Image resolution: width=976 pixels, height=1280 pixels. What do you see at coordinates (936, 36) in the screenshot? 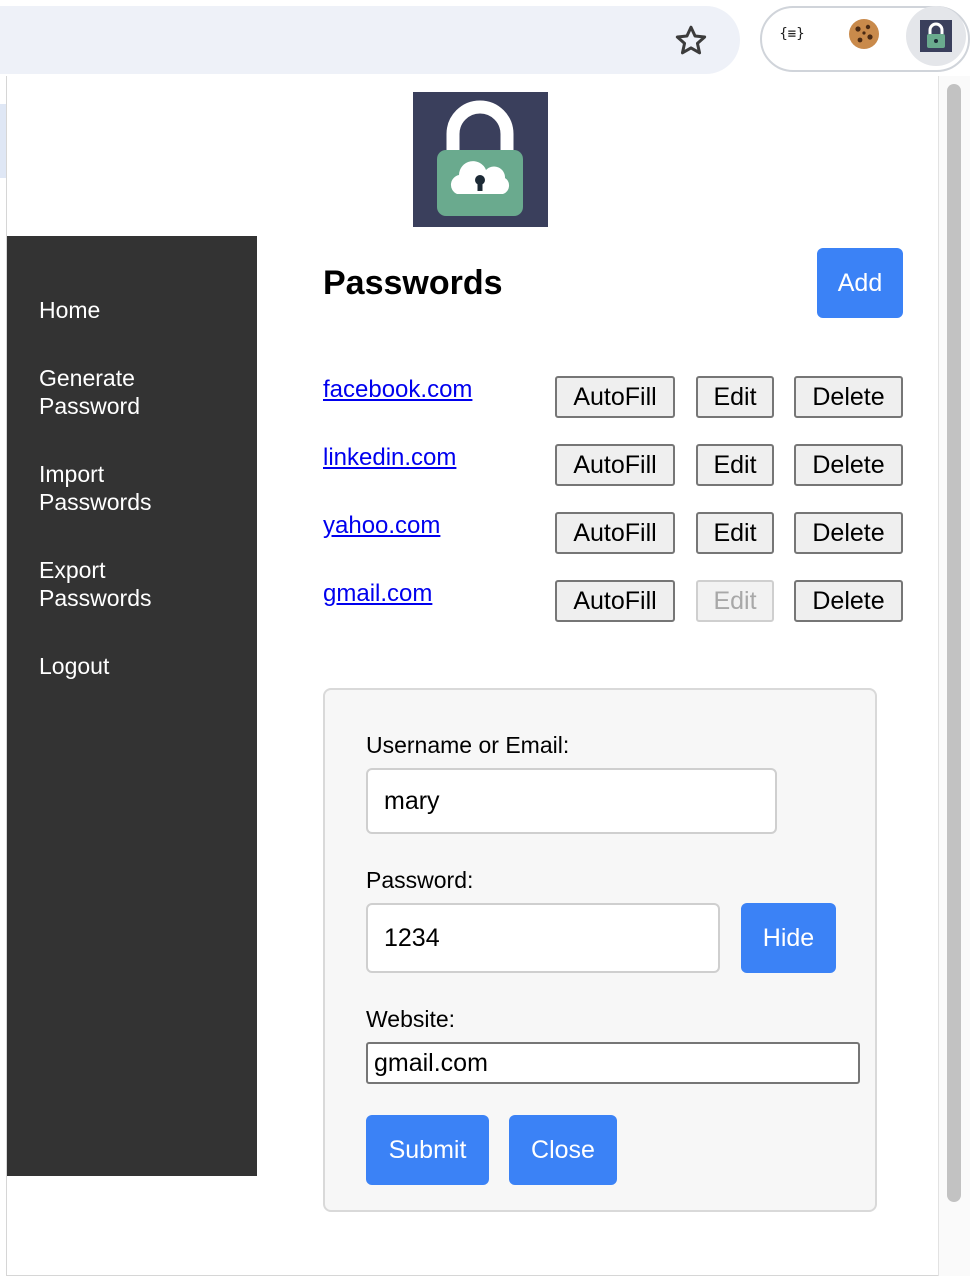
I see `password-manager-extension-icon` at bounding box center [936, 36].